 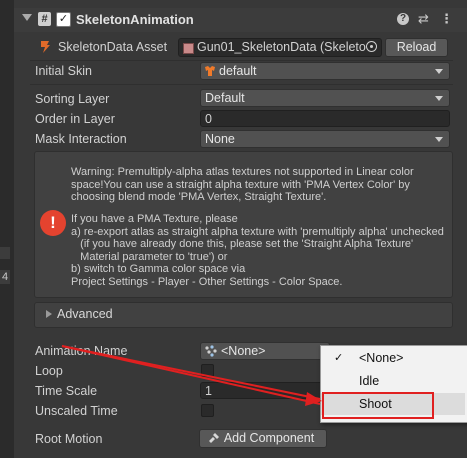 I want to click on annotation-arrow-line, so click(x=191, y=375).